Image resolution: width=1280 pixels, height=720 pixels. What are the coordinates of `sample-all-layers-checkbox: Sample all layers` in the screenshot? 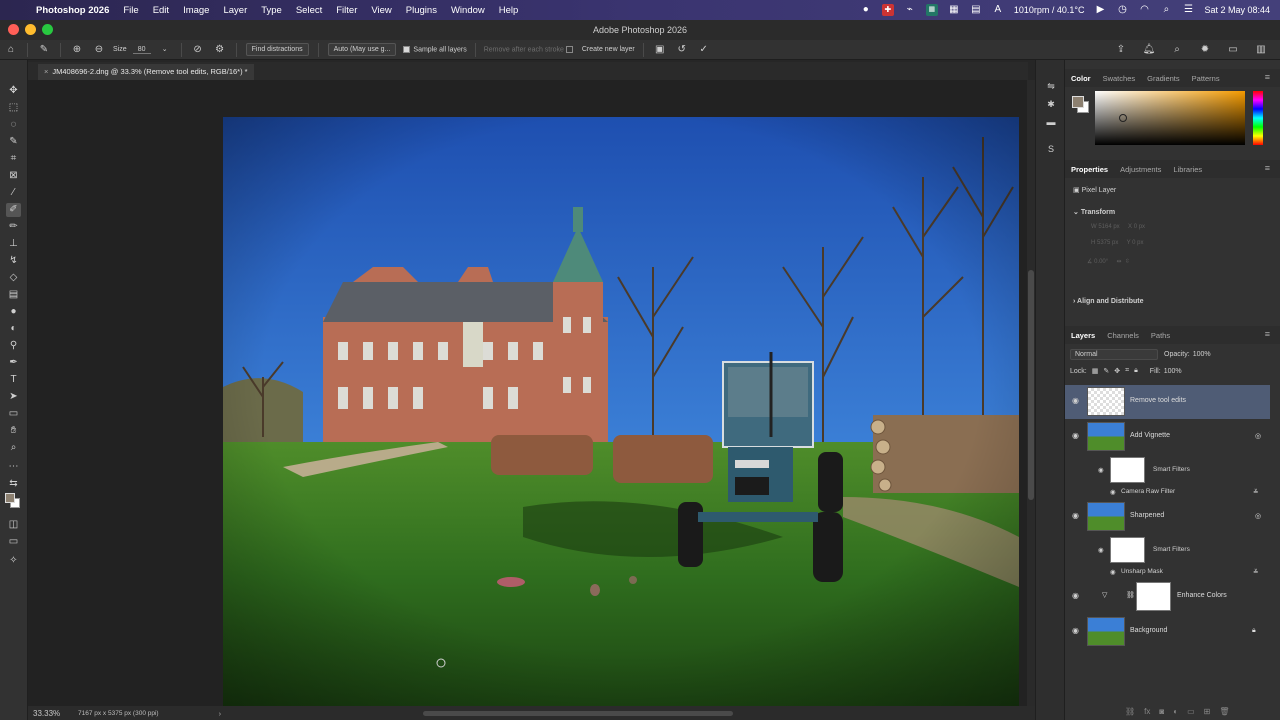 It's located at (435, 49).